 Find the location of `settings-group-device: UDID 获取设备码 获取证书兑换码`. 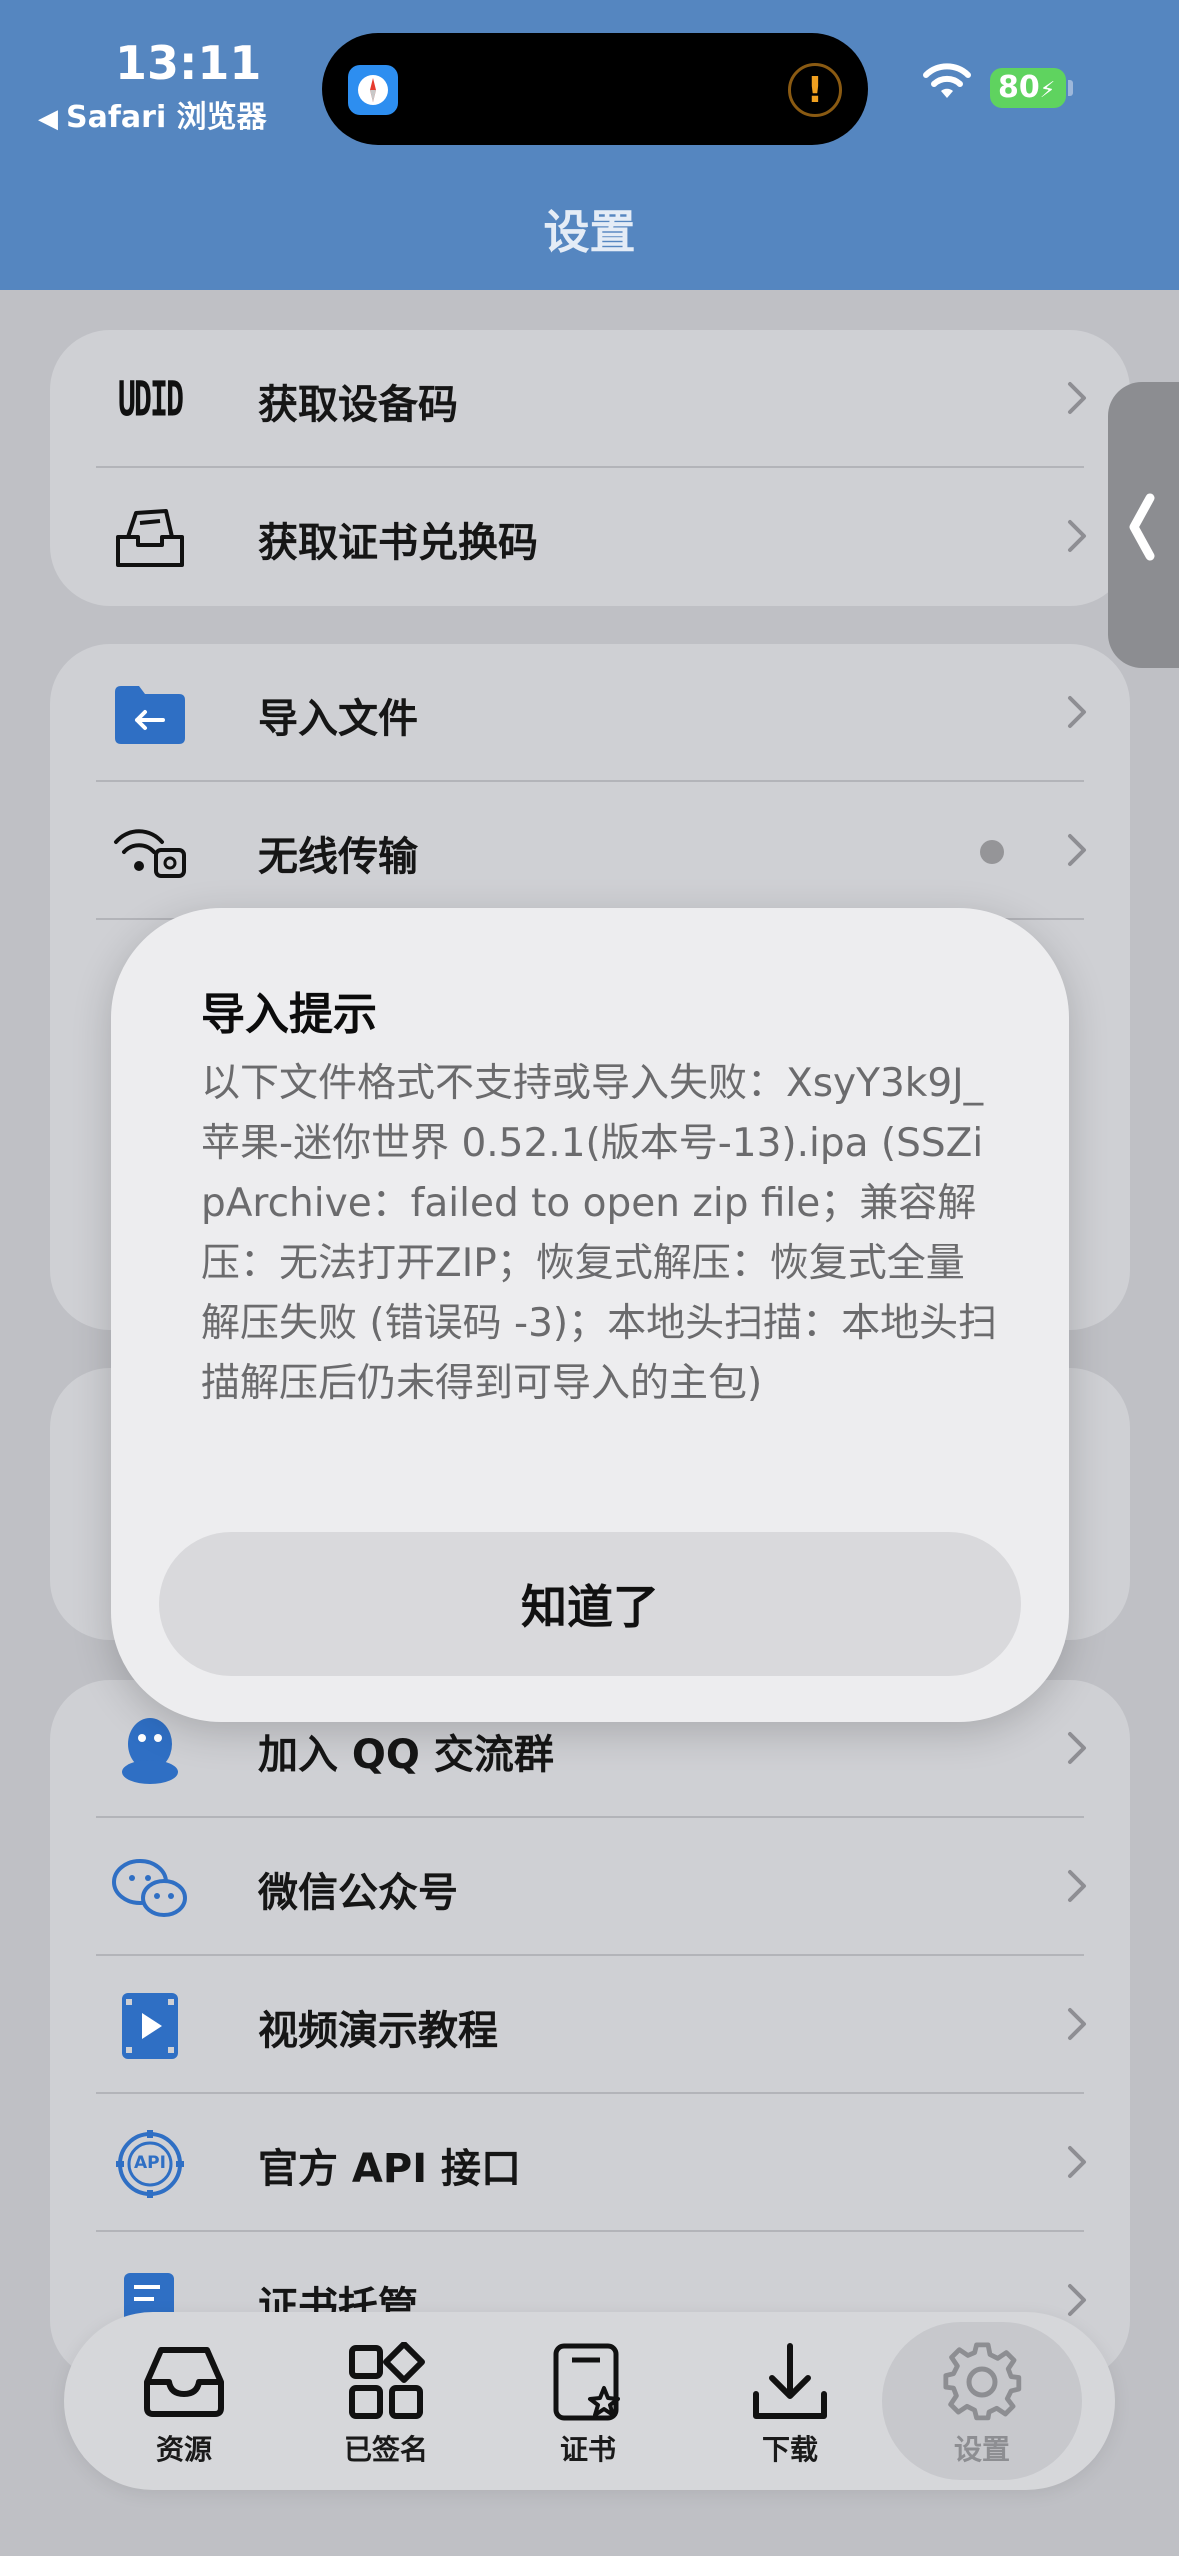

settings-group-device: UDID 获取设备码 获取证书兑换码 is located at coordinates (590, 468).